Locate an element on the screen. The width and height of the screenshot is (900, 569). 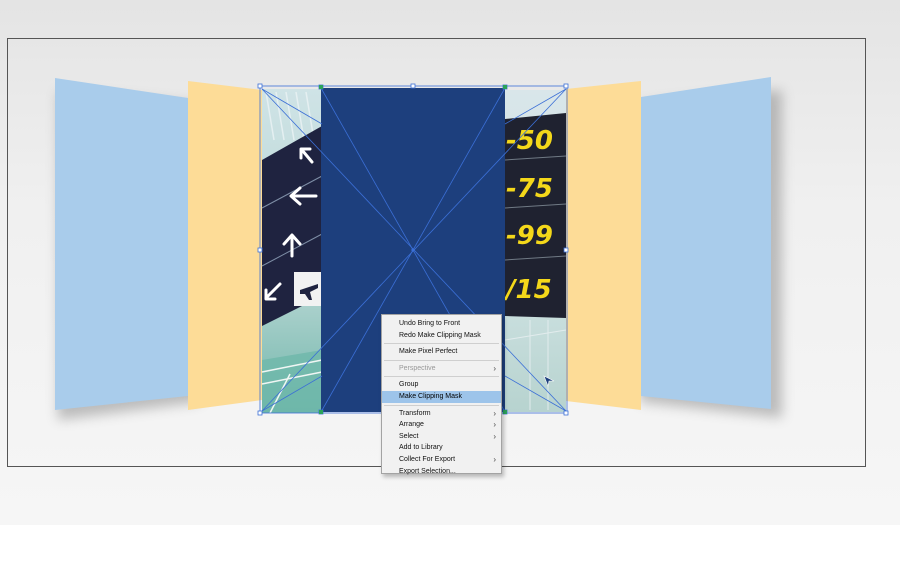
menu-item-label: Redo Make Clipping Mask is located at coordinates (440, 335).